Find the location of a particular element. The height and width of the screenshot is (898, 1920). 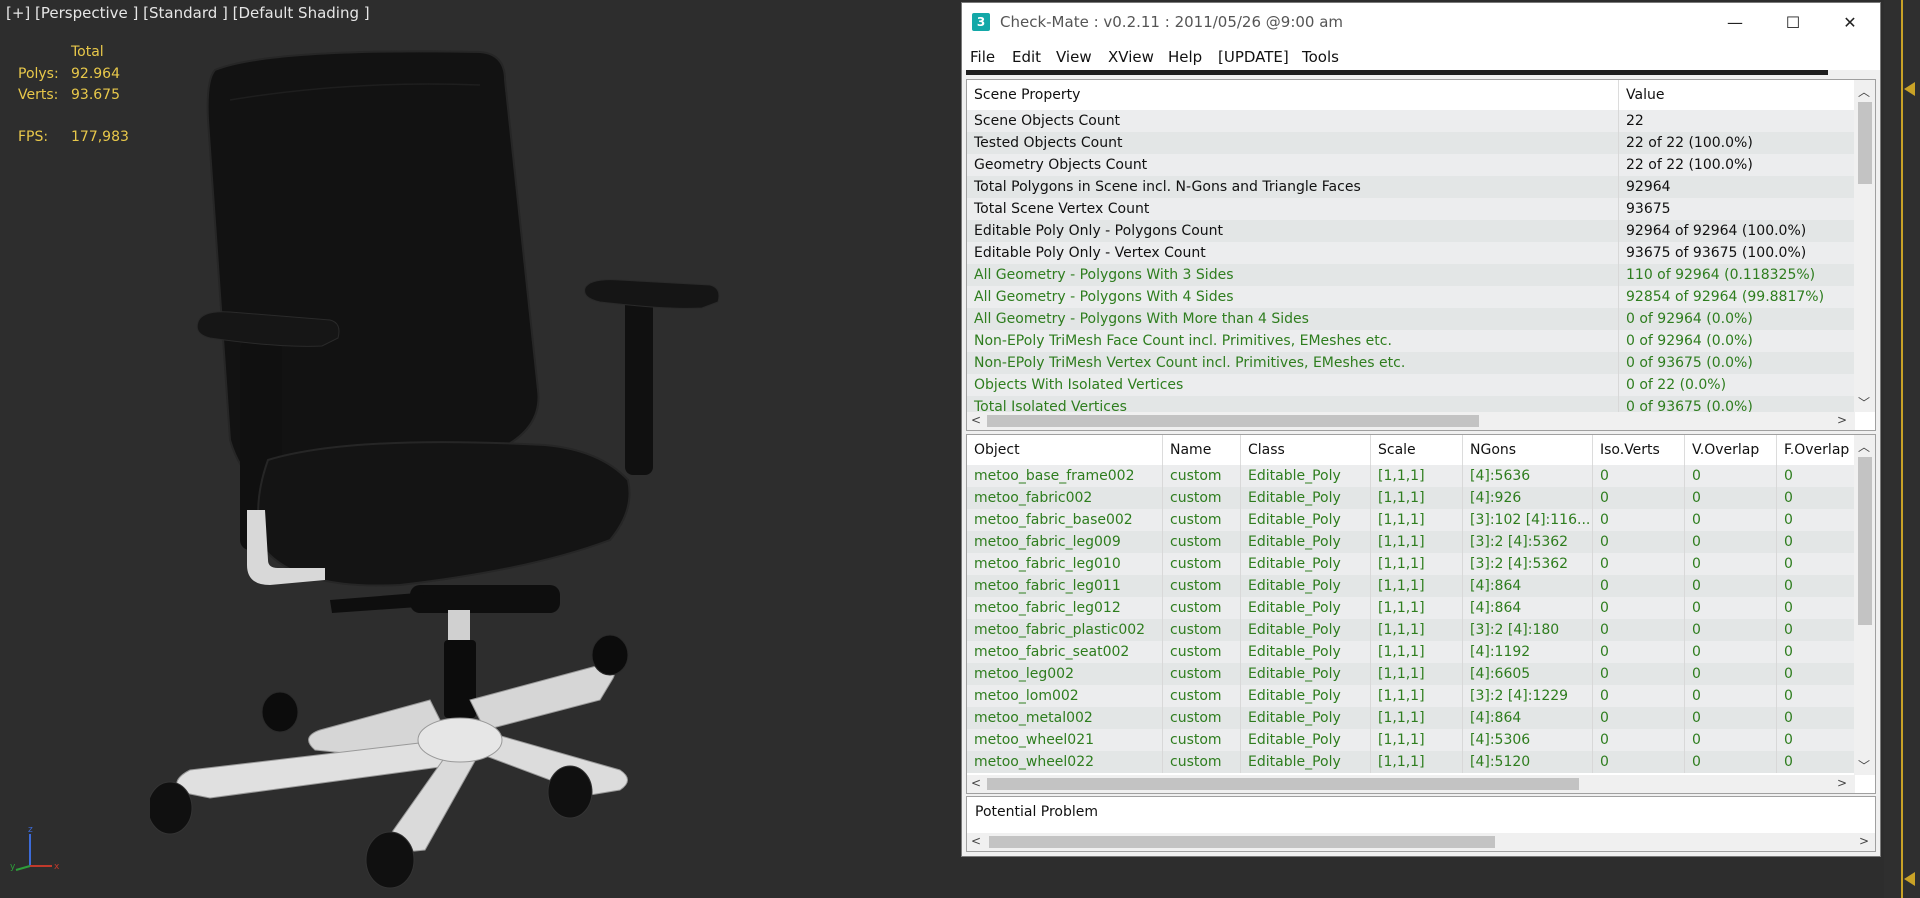

header-value: Value is located at coordinates (1737, 95).